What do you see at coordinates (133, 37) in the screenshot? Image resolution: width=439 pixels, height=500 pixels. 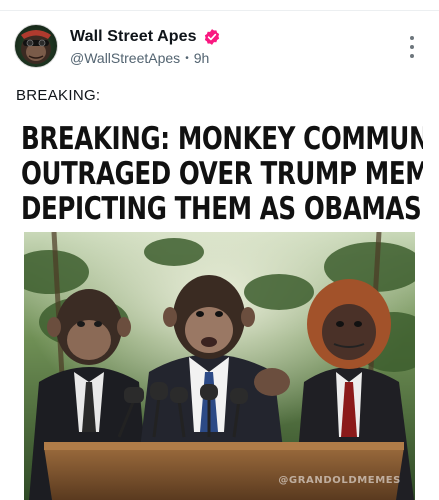 I see `author-display-name: Wall Street Apes` at bounding box center [133, 37].